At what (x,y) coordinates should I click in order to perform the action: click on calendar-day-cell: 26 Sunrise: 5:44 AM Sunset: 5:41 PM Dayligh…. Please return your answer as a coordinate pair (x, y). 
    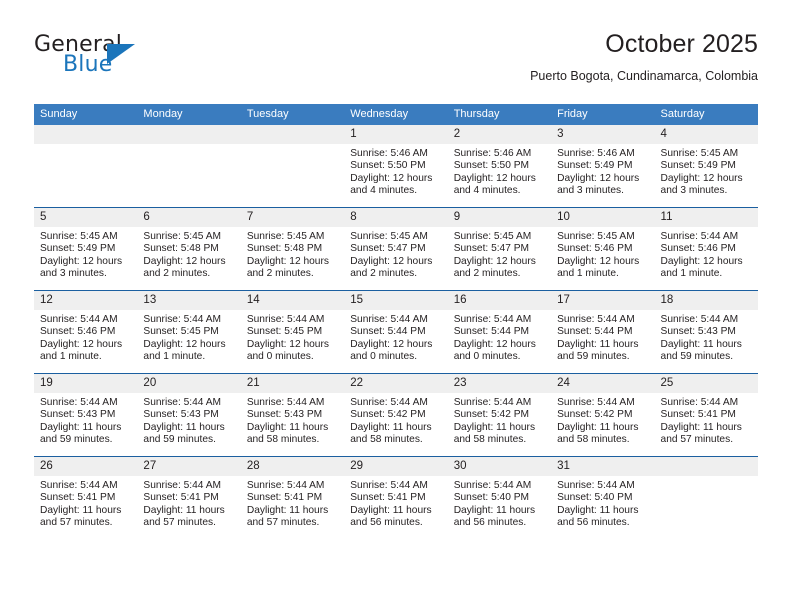
    Looking at the image, I should click on (86, 497).